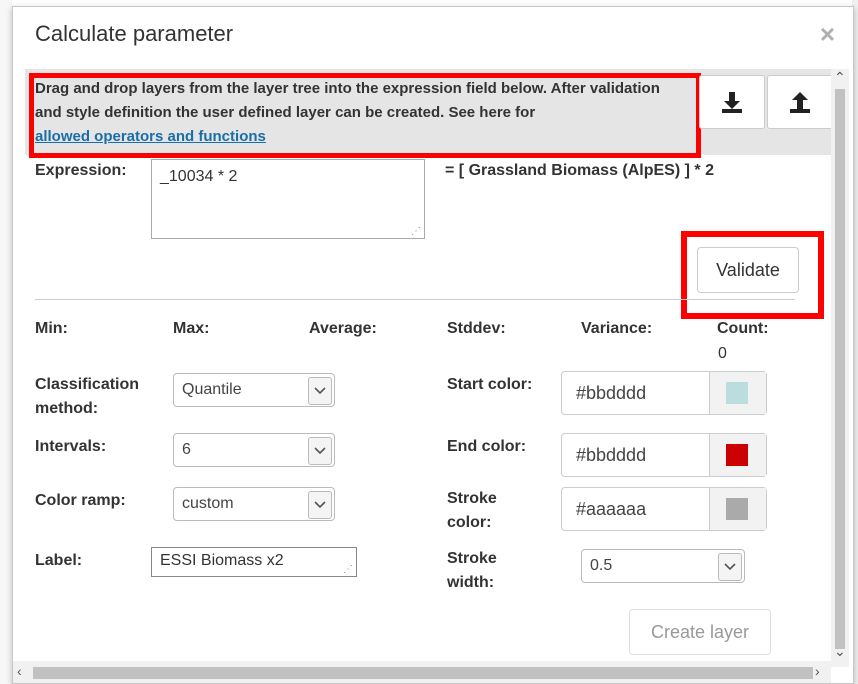 The width and height of the screenshot is (858, 684). What do you see at coordinates (71, 446) in the screenshot?
I see `intervals-label: Intervals:` at bounding box center [71, 446].